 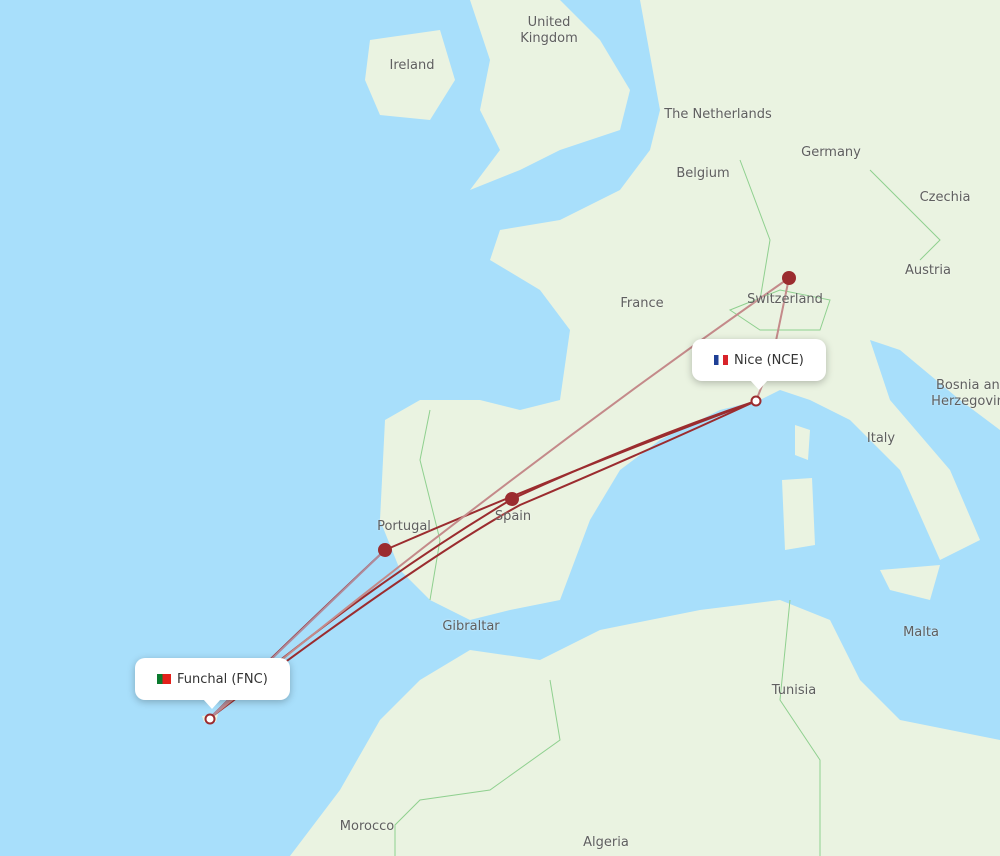 What do you see at coordinates (798, 514) in the screenshot?
I see `land-sardinia` at bounding box center [798, 514].